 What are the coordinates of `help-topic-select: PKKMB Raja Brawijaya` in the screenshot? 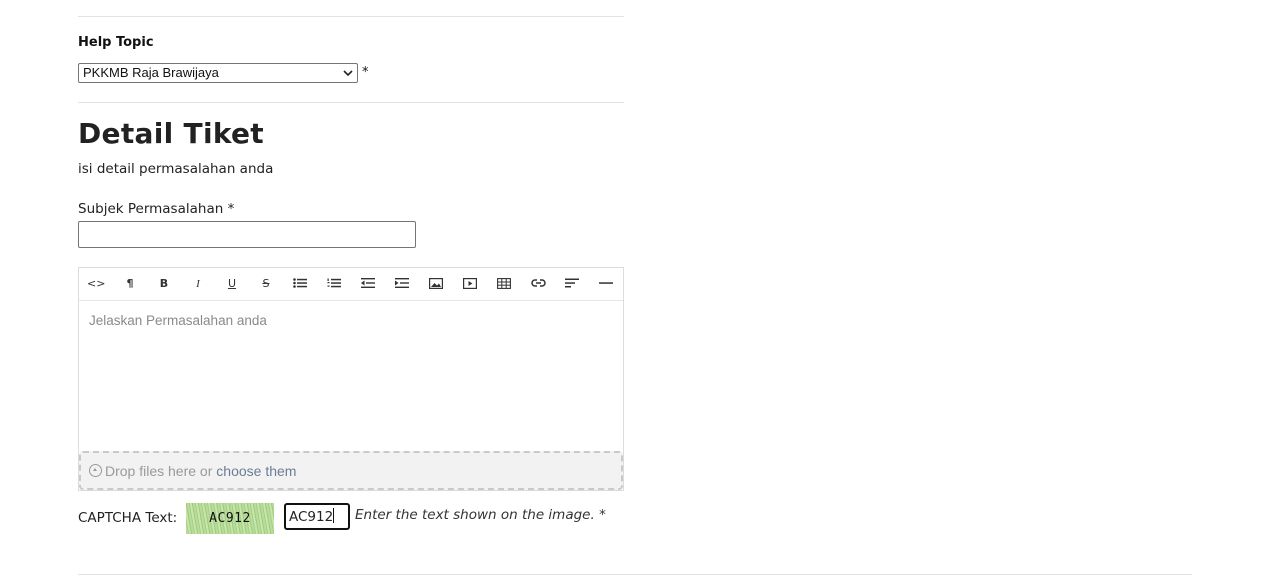 It's located at (218, 73).